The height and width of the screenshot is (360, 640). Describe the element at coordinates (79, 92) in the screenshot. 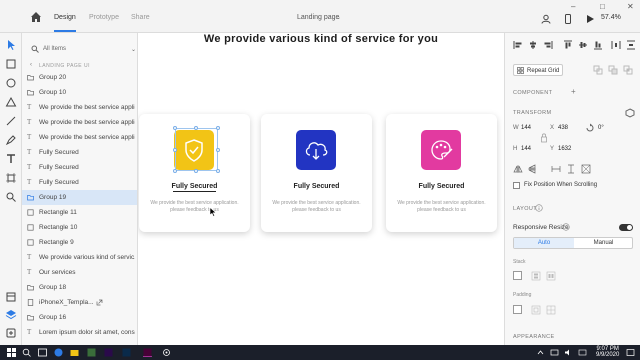

I see `layer-item: Group 10` at that location.